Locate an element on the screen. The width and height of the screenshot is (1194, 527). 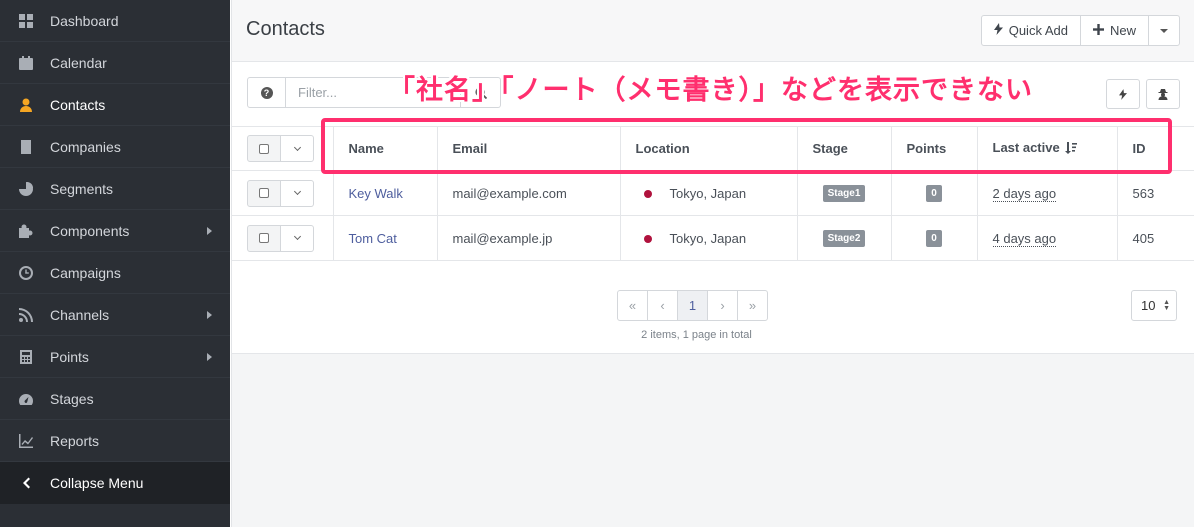
page-first-button: « is located at coordinates (632, 305).